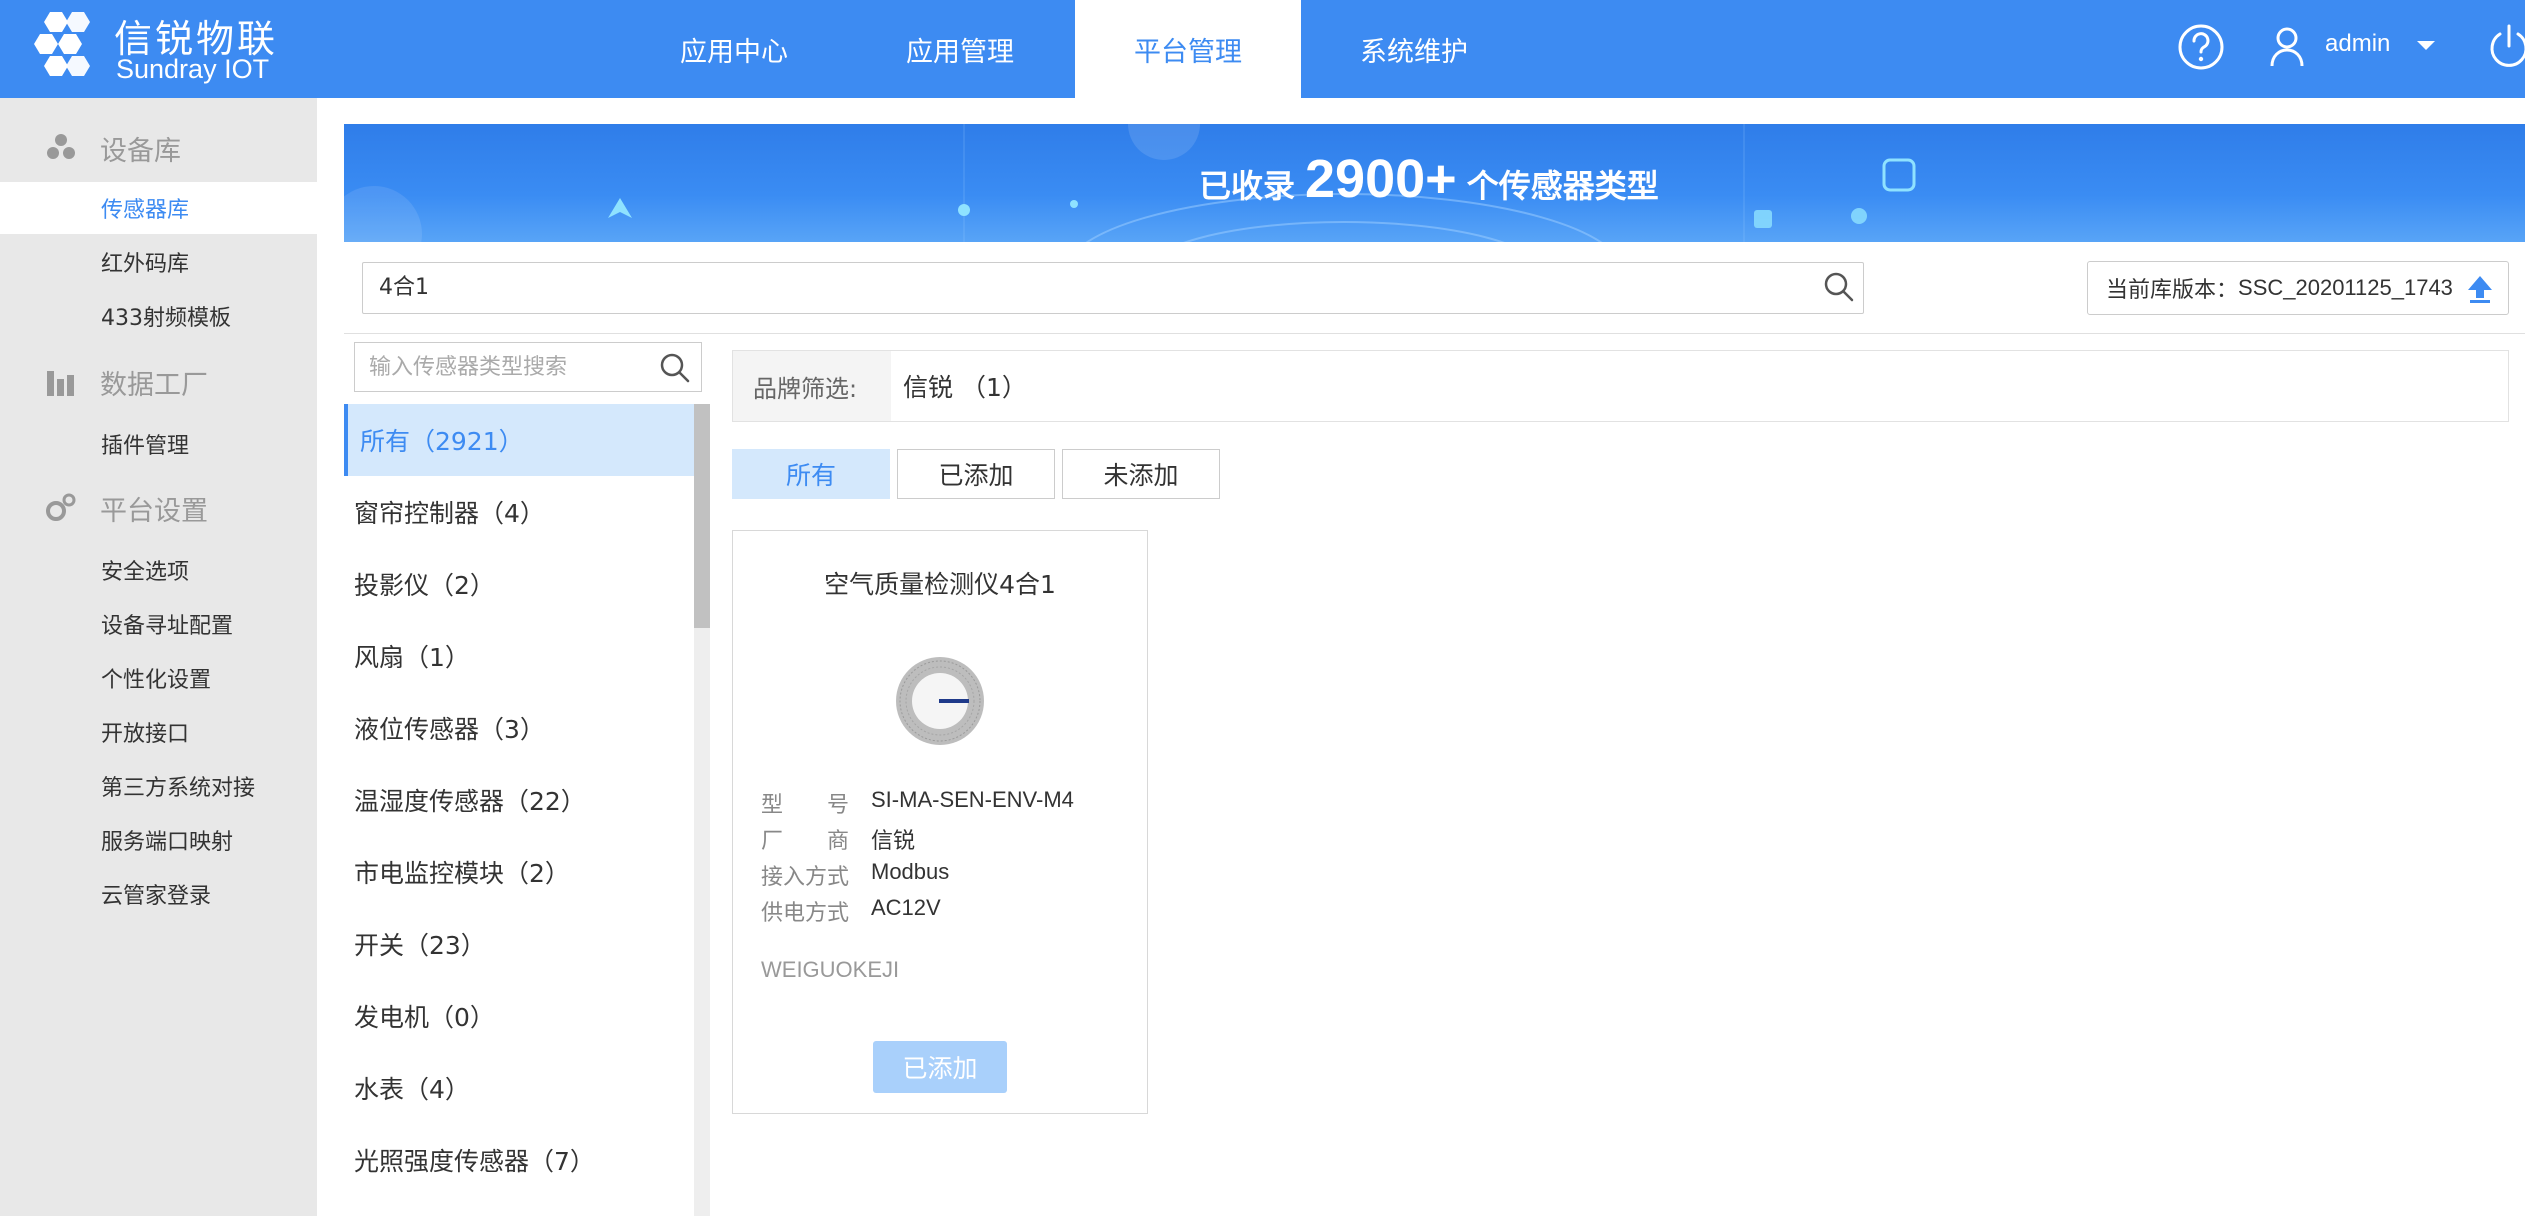  Describe the element at coordinates (158, 732) in the screenshot. I see `sidebar-item-open-api: 开放接口` at that location.